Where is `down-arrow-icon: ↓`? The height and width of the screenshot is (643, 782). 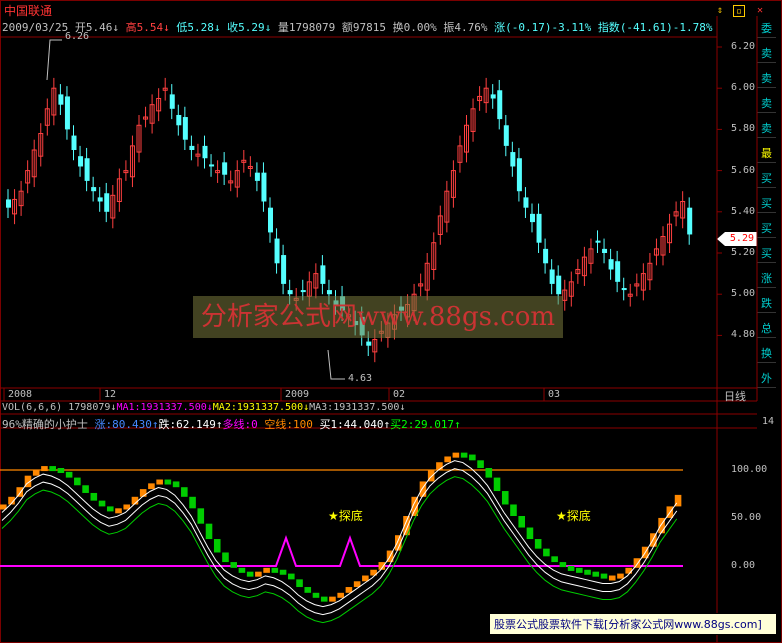
down-arrow-icon: ↓ is located at coordinates (402, 407).